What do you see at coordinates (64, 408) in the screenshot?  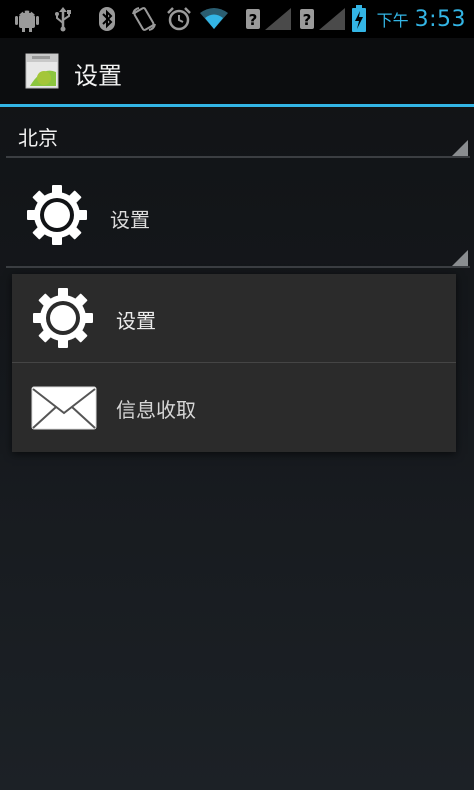 I see `envelope-icon` at bounding box center [64, 408].